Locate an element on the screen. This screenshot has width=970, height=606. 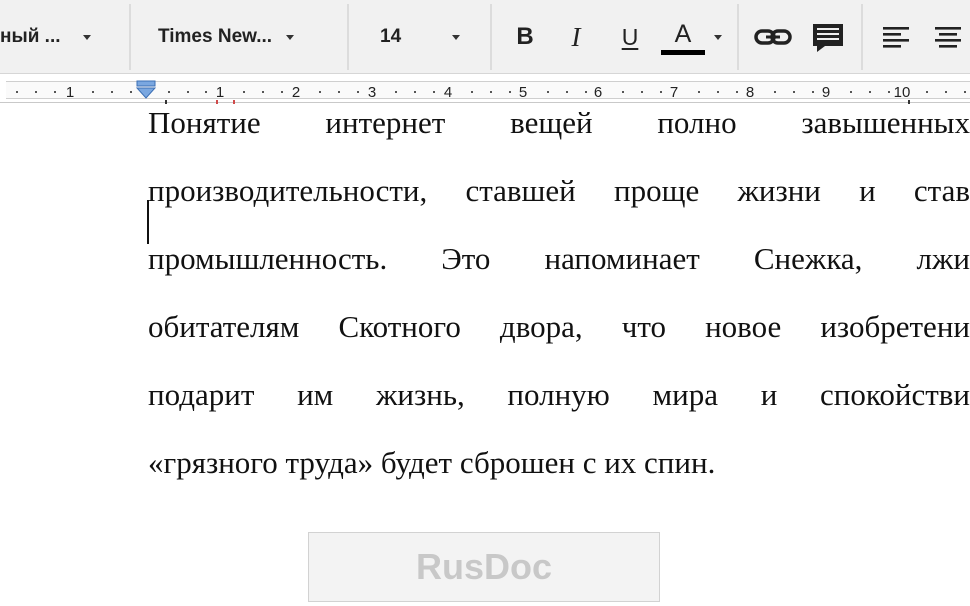
ruler-number: 1 is located at coordinates (70, 92).